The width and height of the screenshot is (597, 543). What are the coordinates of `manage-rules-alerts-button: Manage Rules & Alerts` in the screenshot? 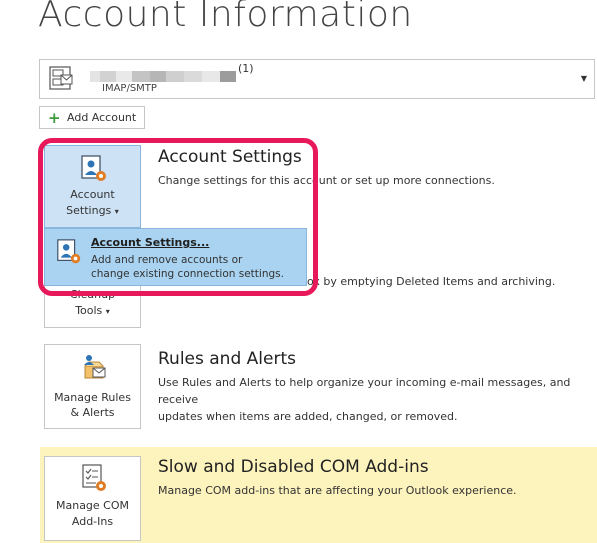 It's located at (92, 386).